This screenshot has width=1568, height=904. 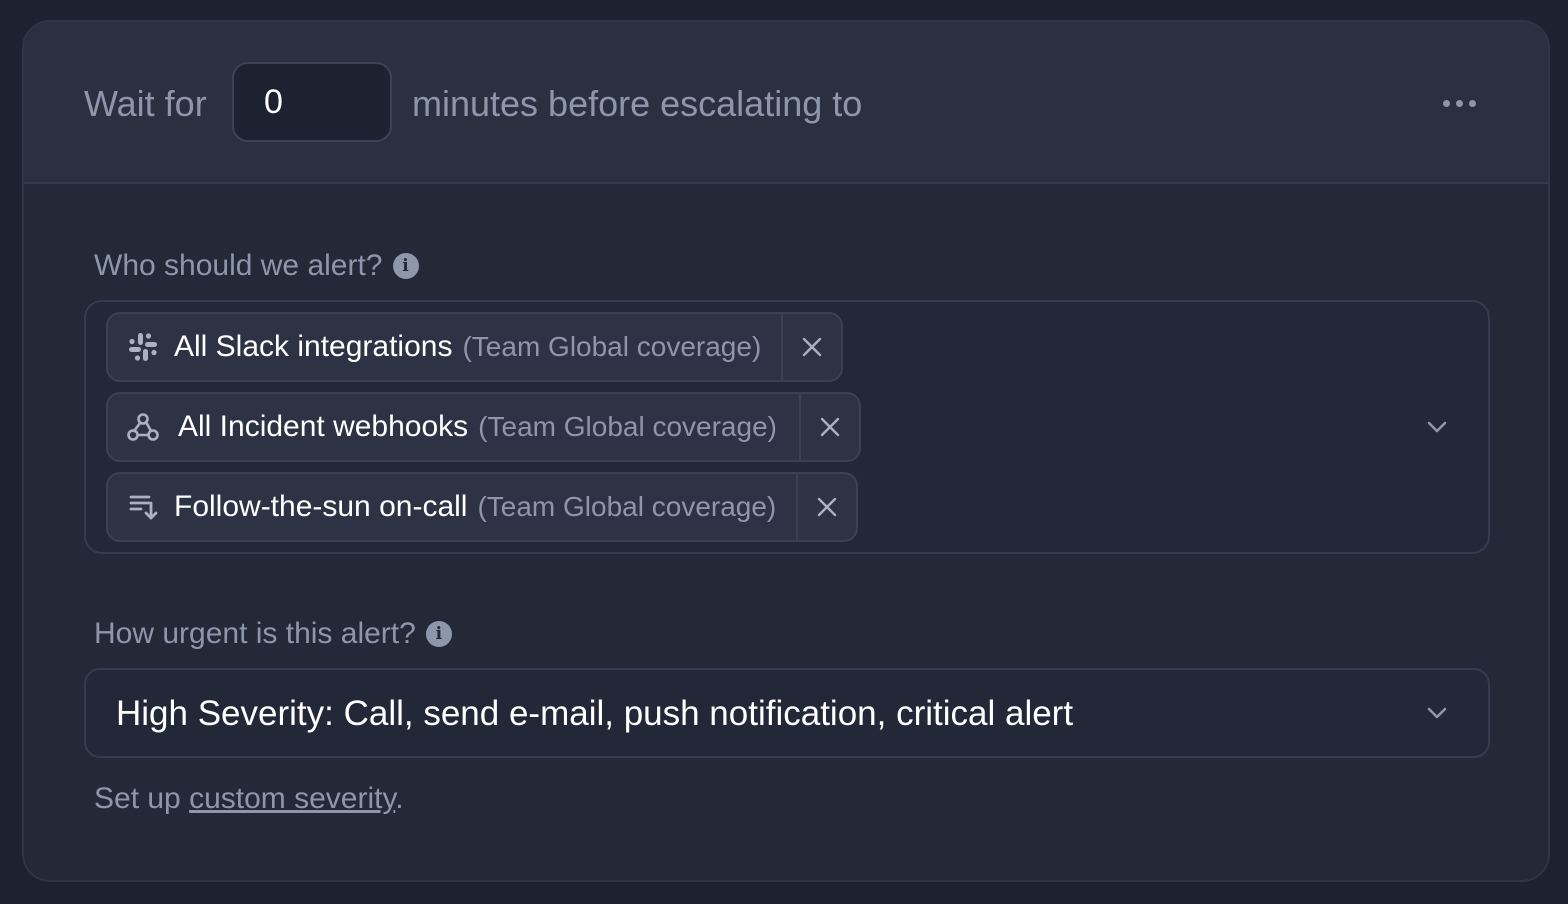 I want to click on wait-prefix-label: Wait for, so click(x=145, y=103).